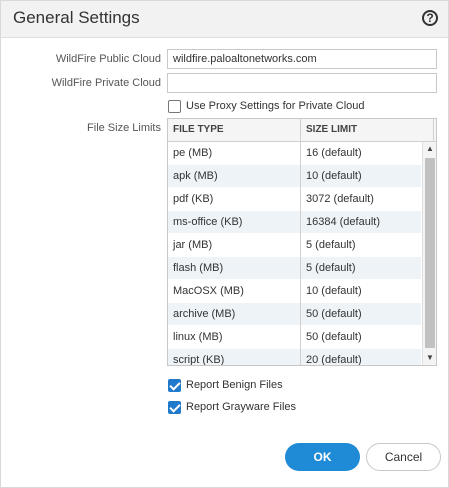 This screenshot has width=449, height=488. I want to click on size-limit-cell: 16 (default), so click(361, 153).